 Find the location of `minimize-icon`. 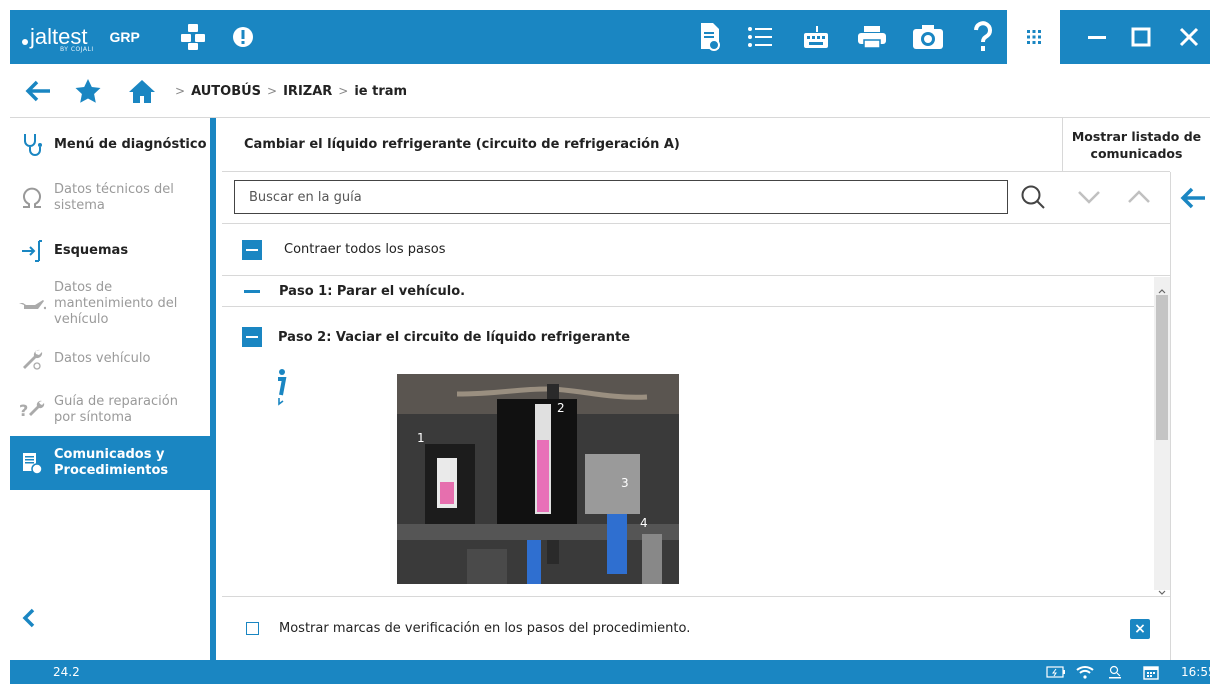

minimize-icon is located at coordinates (1097, 37).